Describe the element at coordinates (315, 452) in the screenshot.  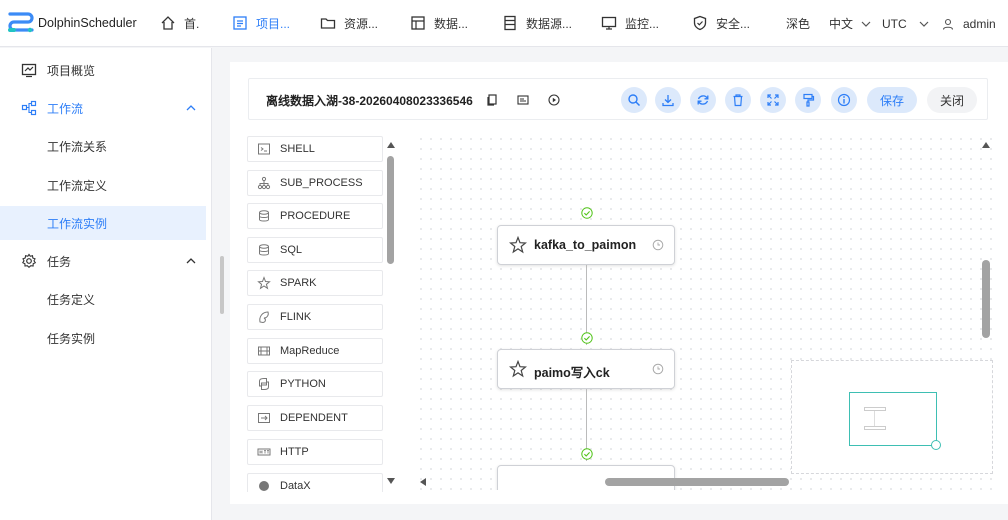
I see `task-http: HTTP` at that location.